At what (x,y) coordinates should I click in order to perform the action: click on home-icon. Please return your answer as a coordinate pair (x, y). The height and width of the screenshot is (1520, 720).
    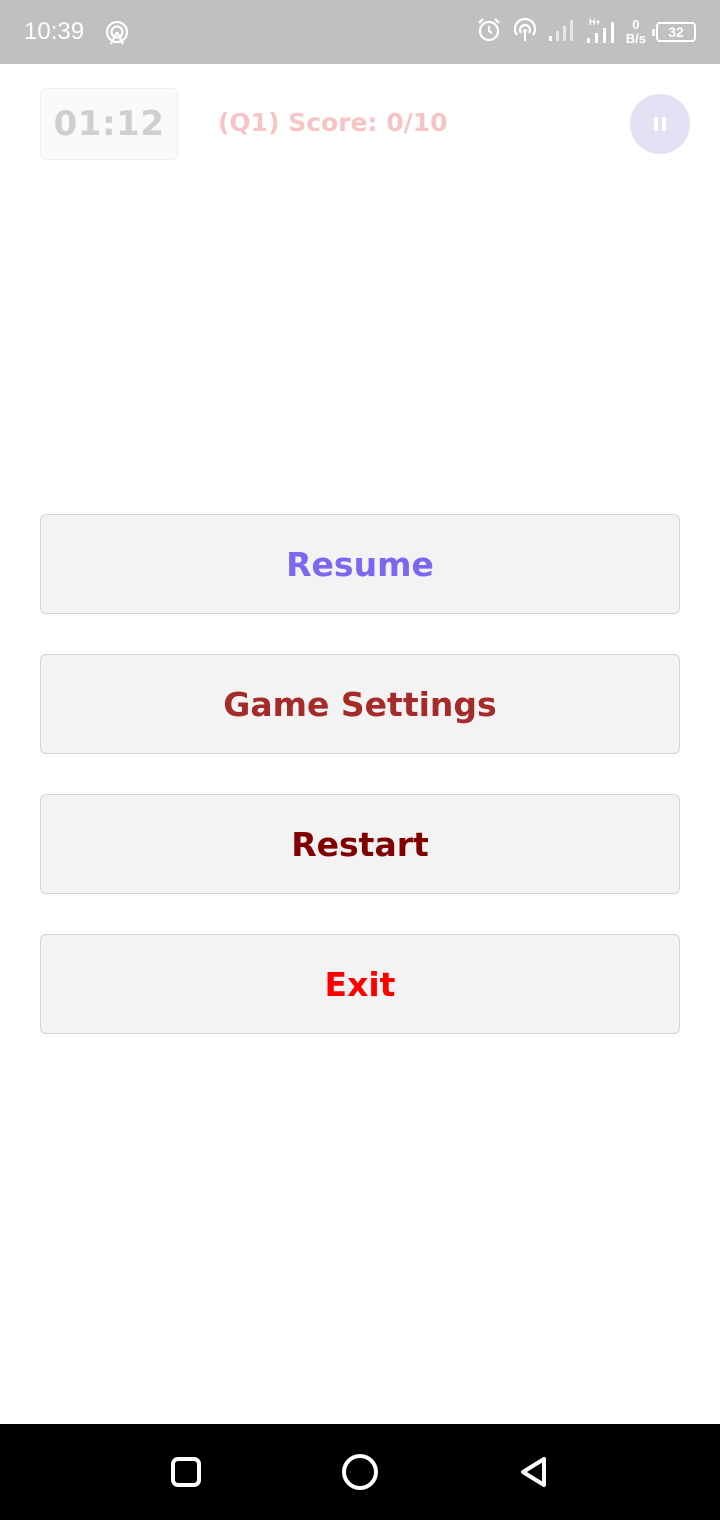
    Looking at the image, I should click on (360, 1472).